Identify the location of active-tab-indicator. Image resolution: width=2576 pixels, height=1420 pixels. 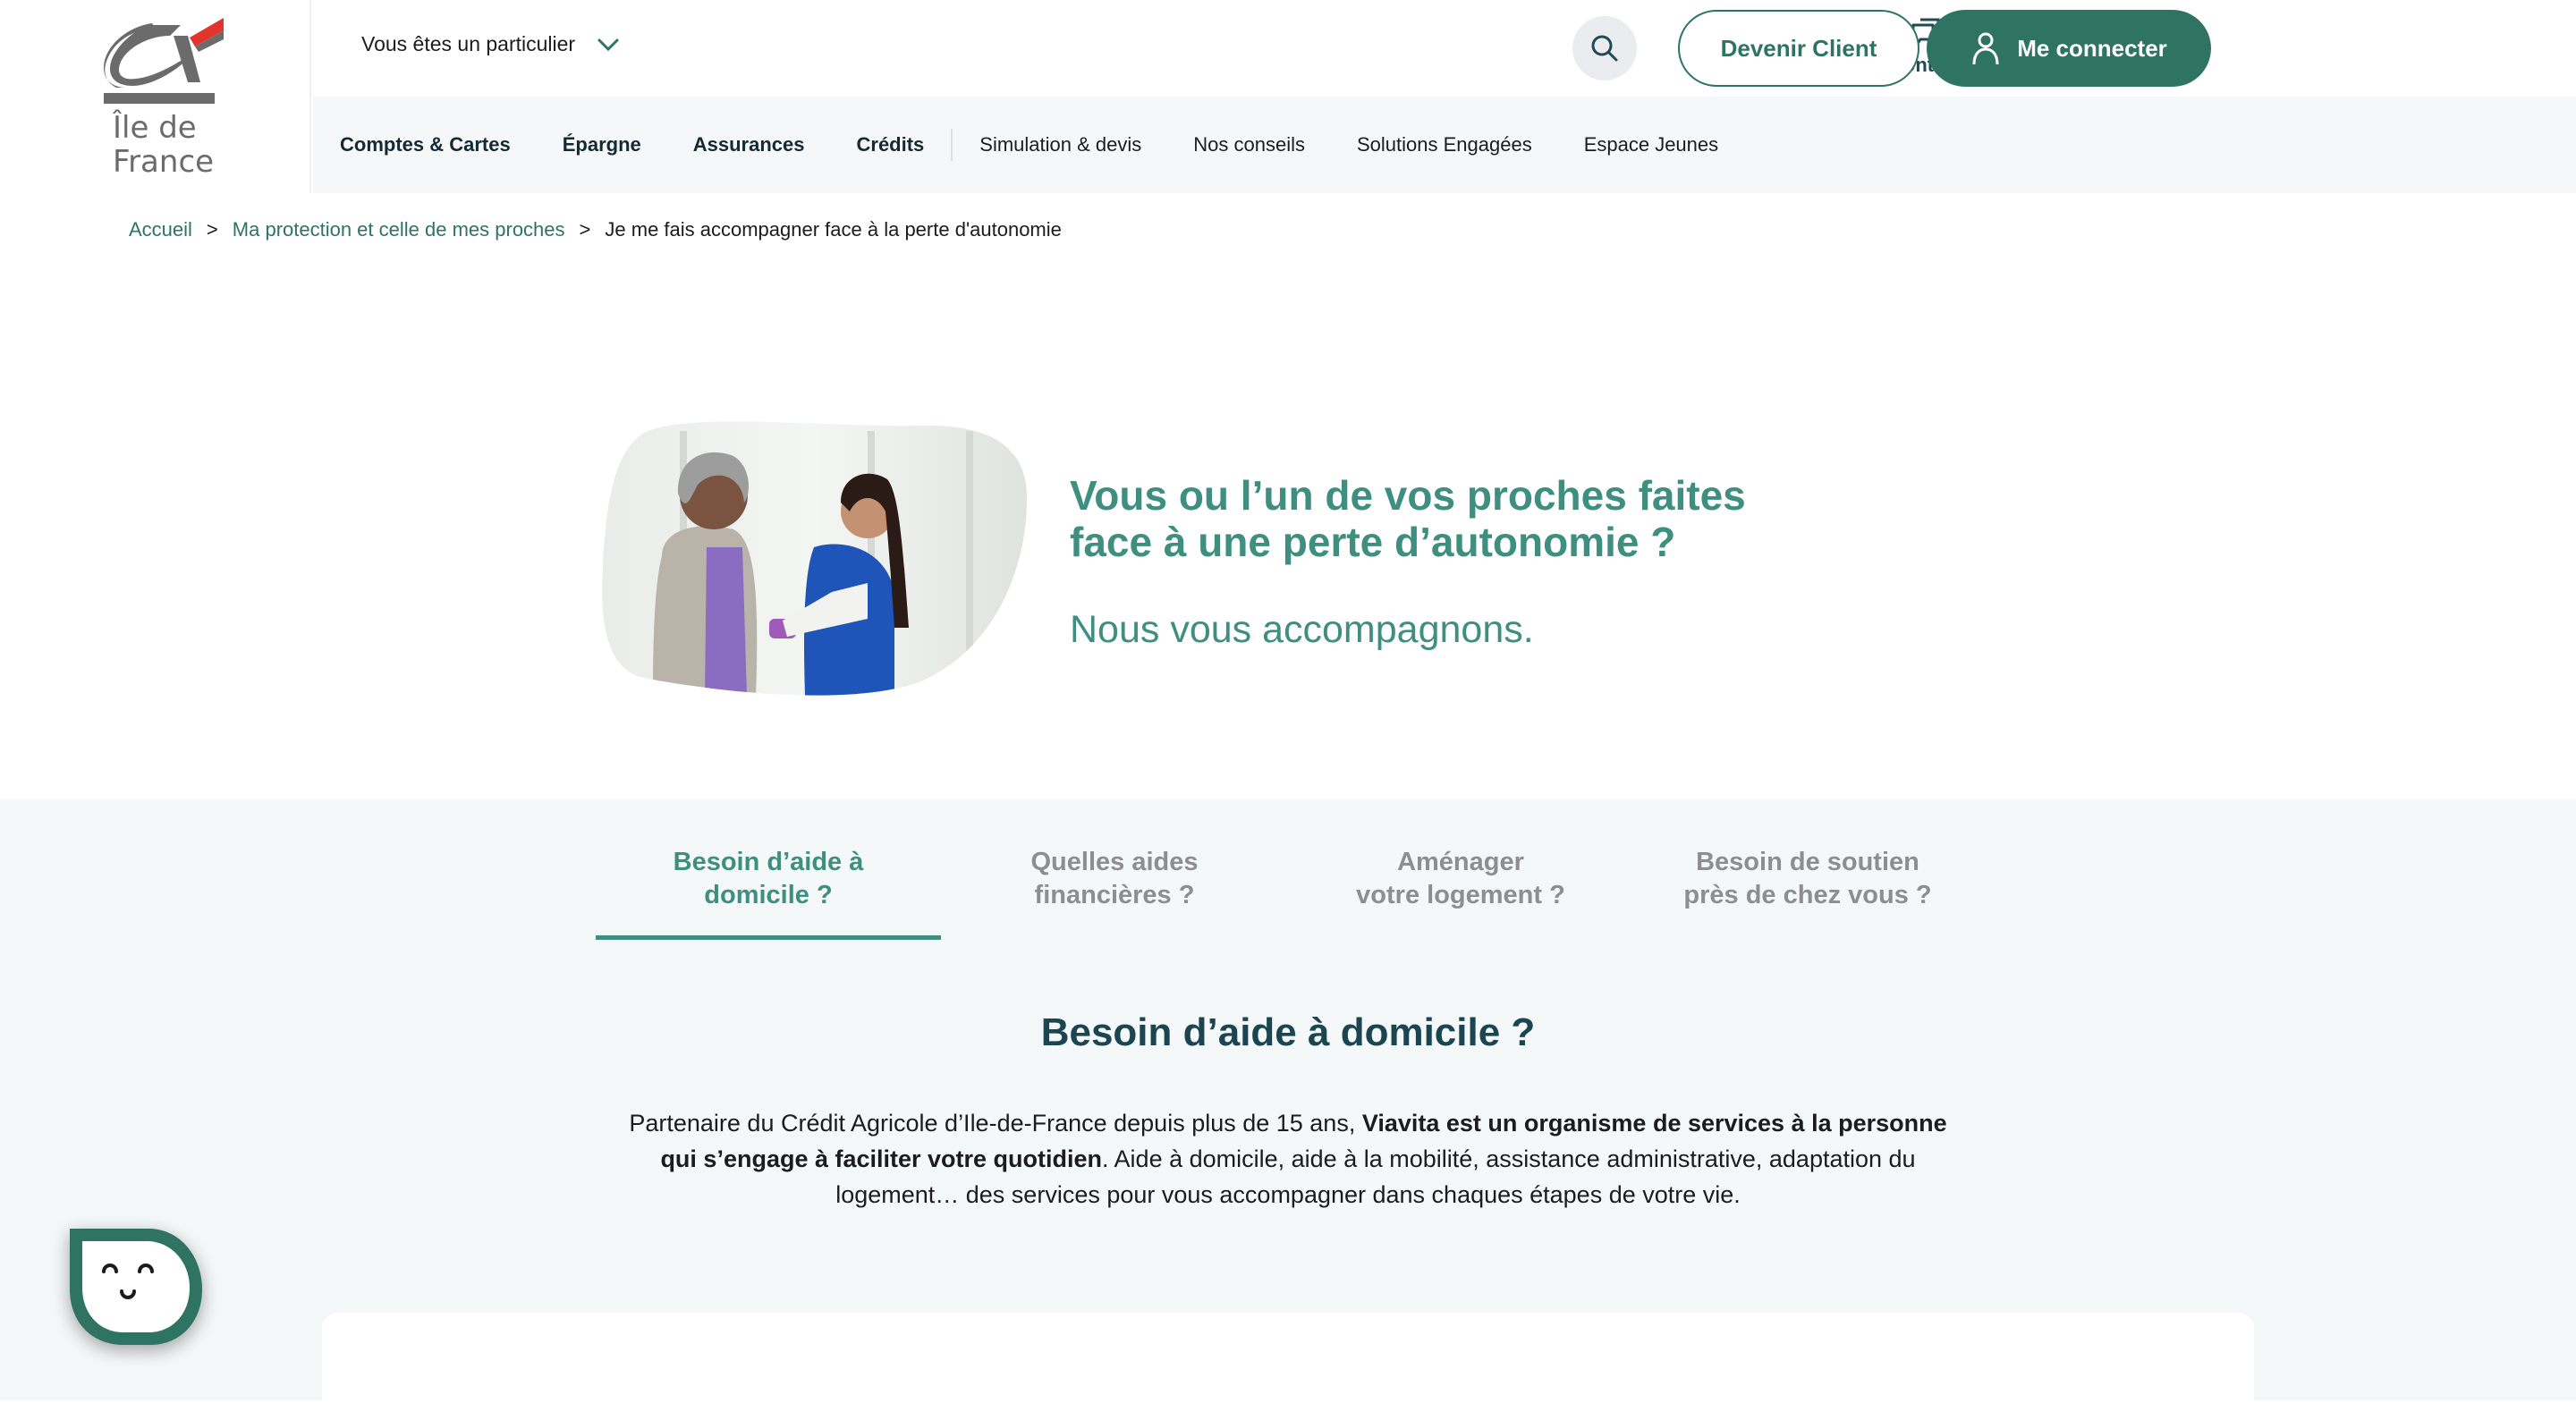
(768, 937).